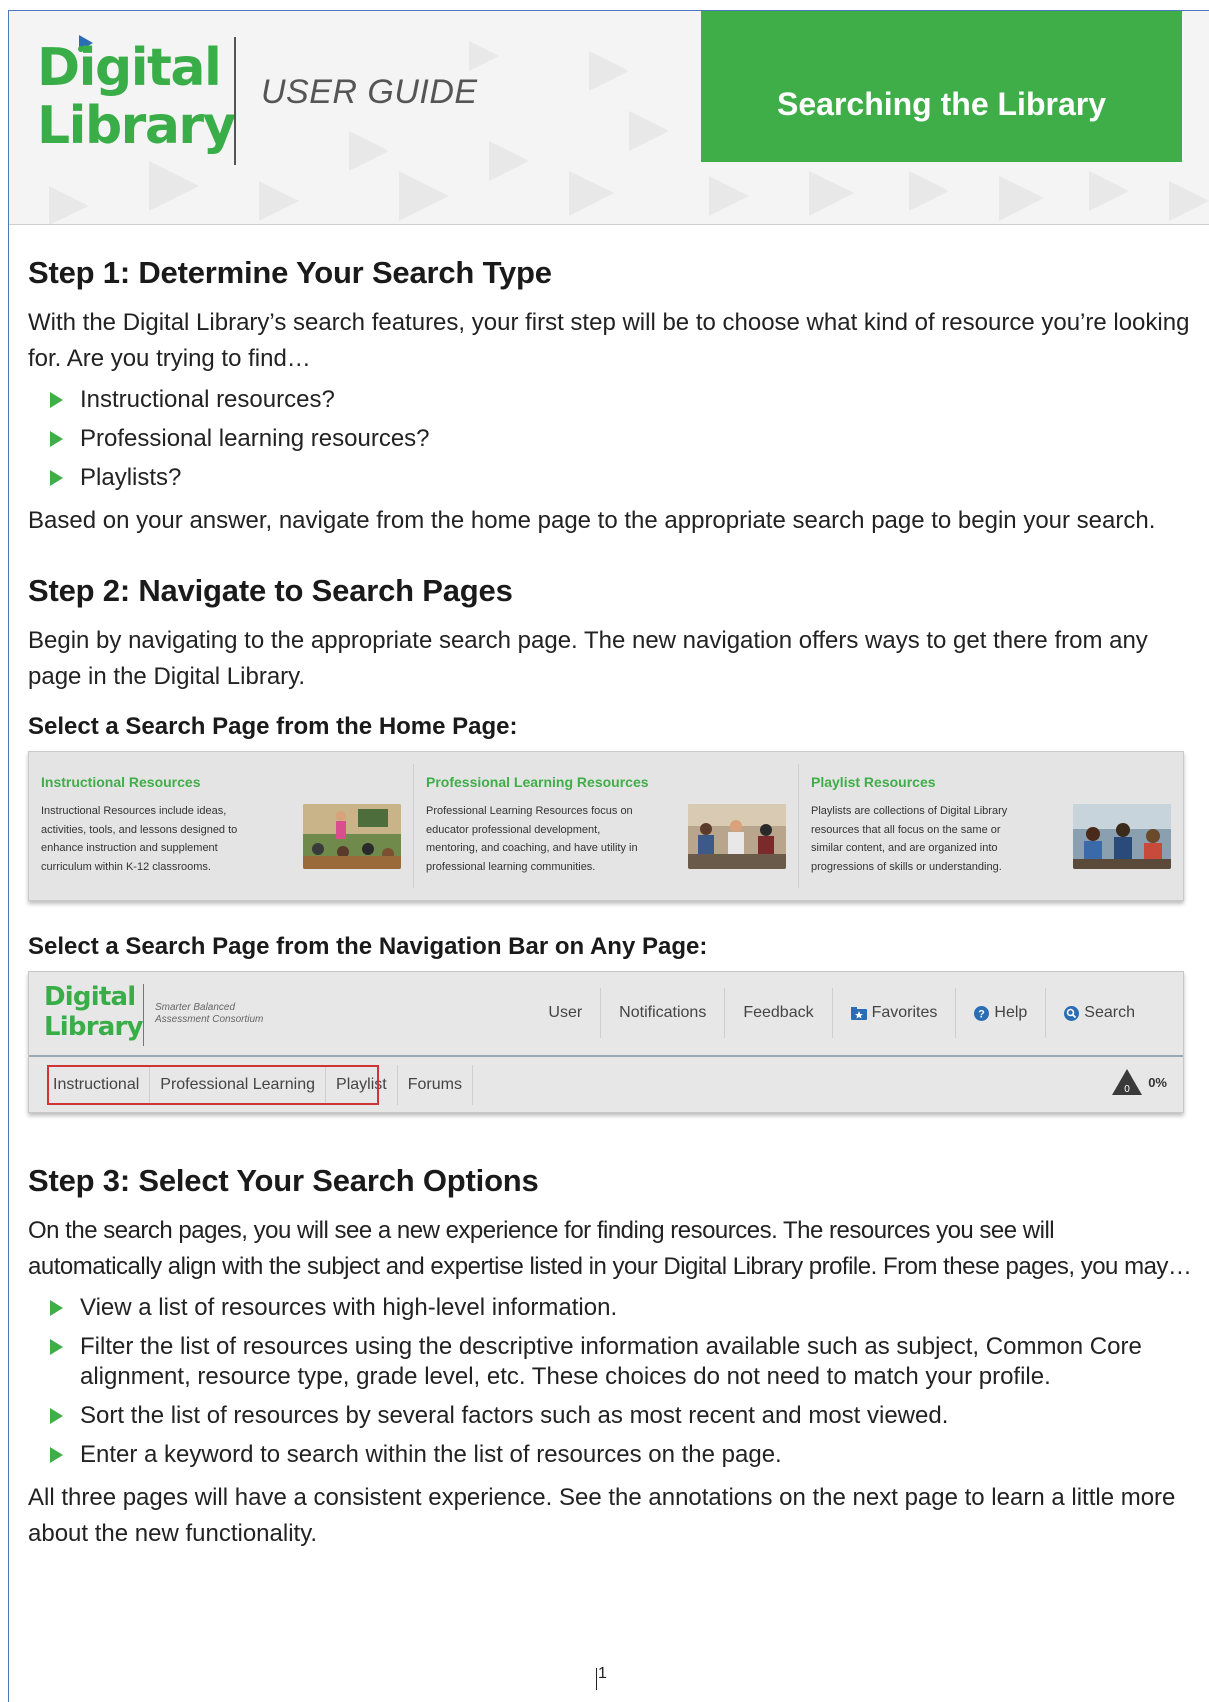 Image resolution: width=1209 pixels, height=1702 pixels. I want to click on tab-instructional: Instructional, so click(99, 1084).